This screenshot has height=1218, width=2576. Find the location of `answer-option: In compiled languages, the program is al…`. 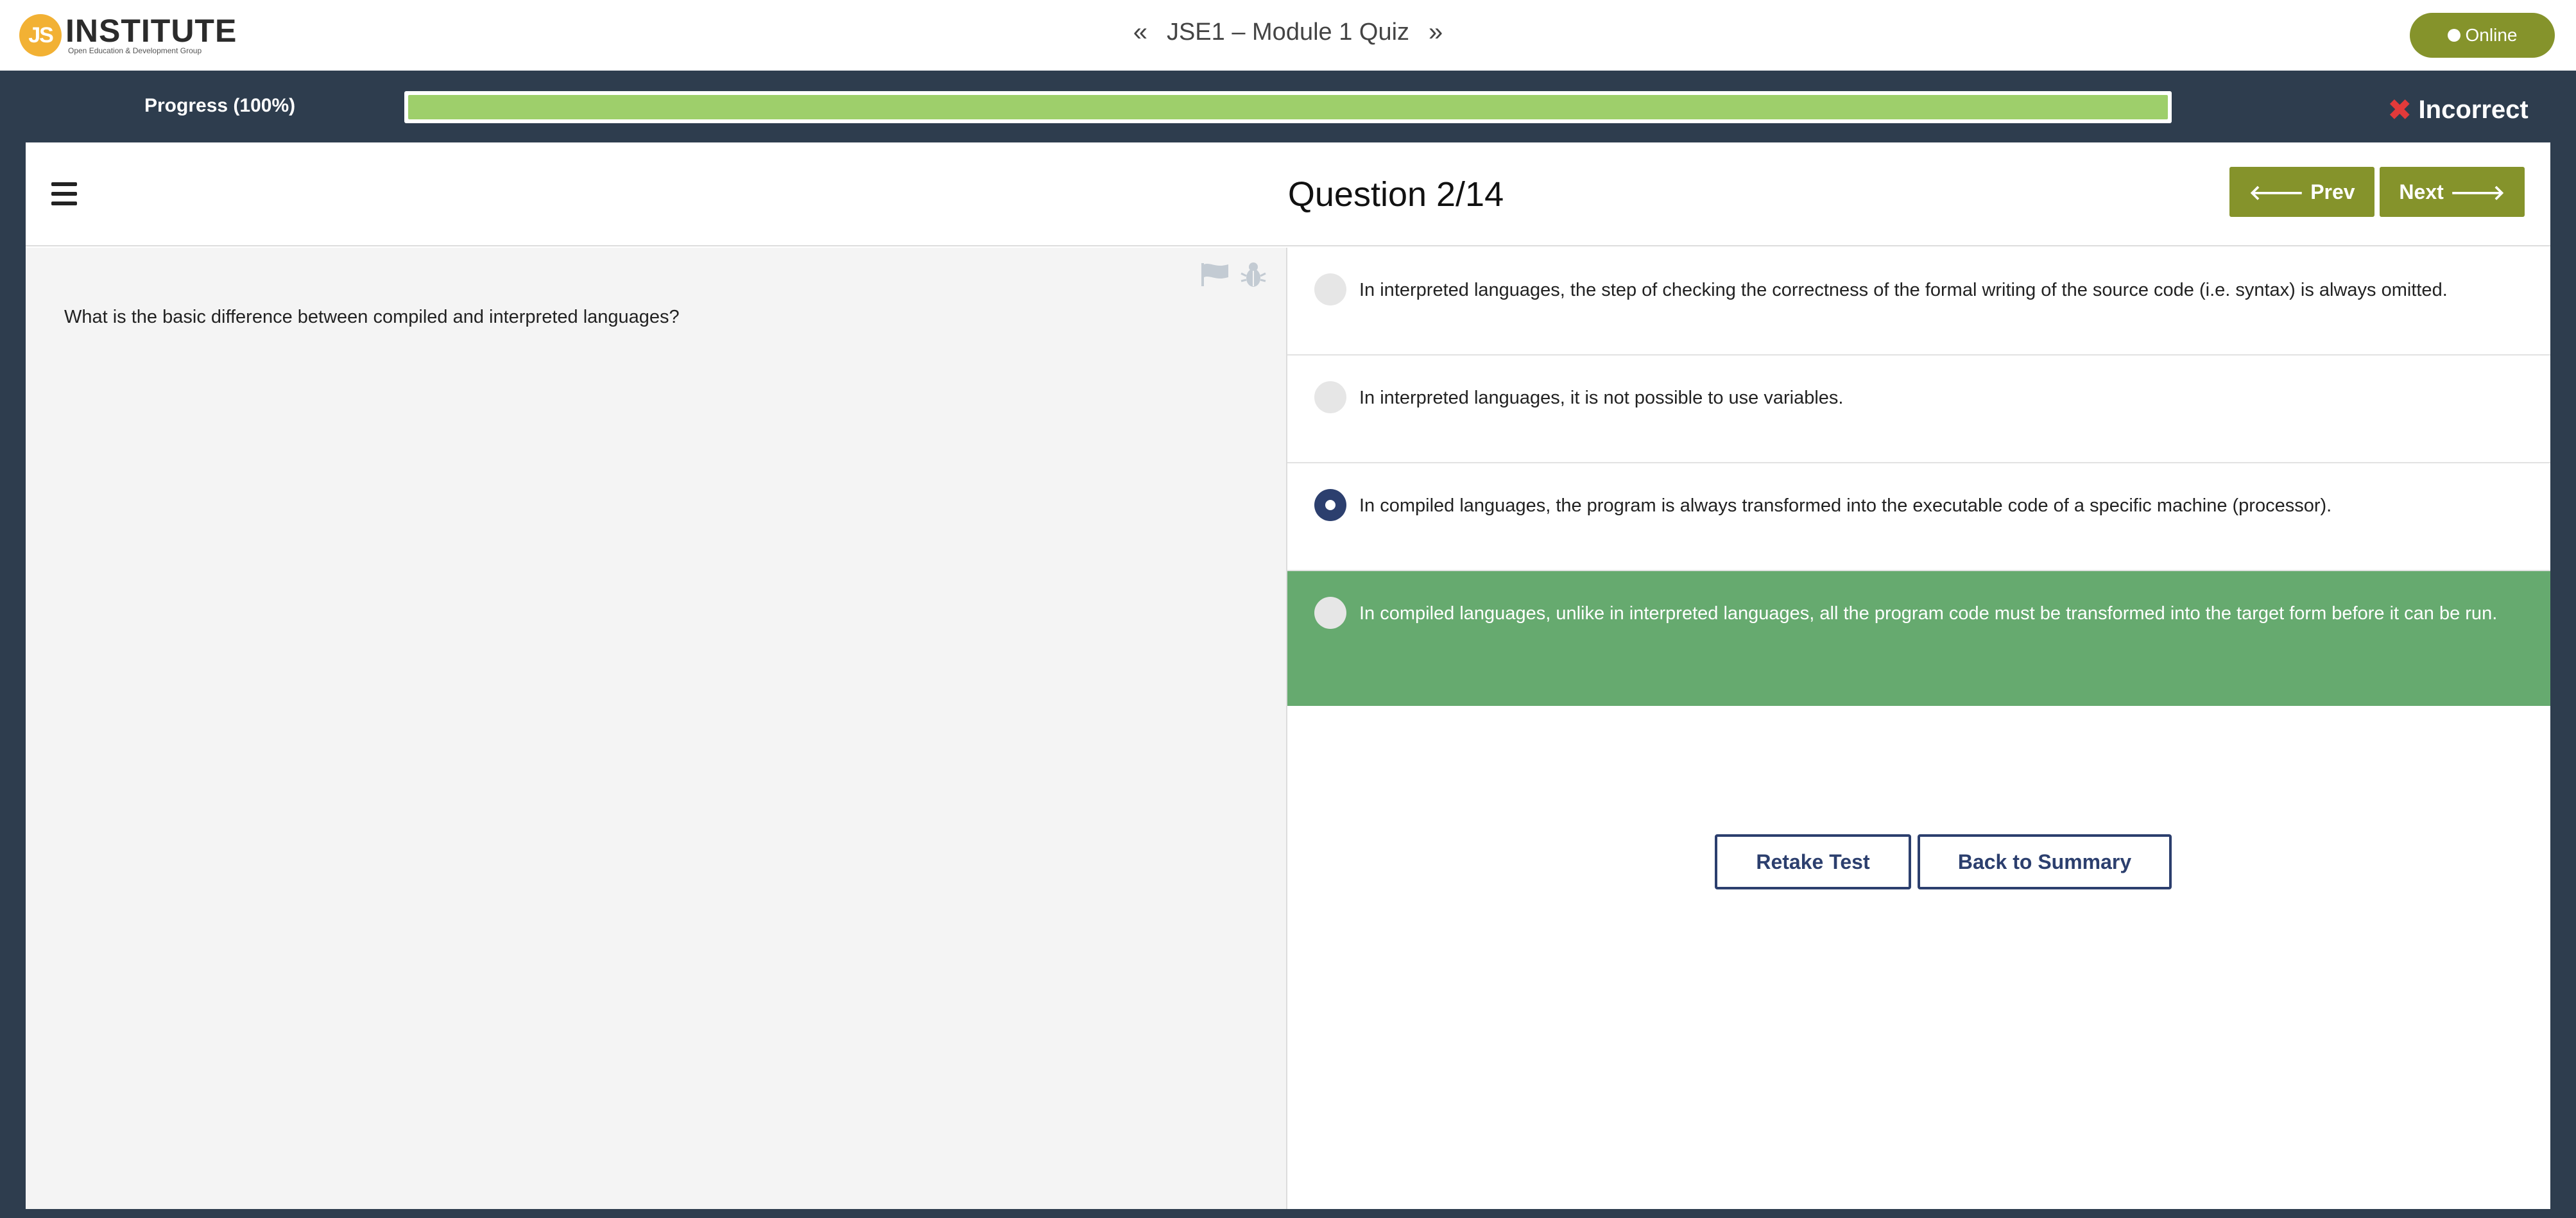

answer-option: In compiled languages, the program is al… is located at coordinates (1918, 517).